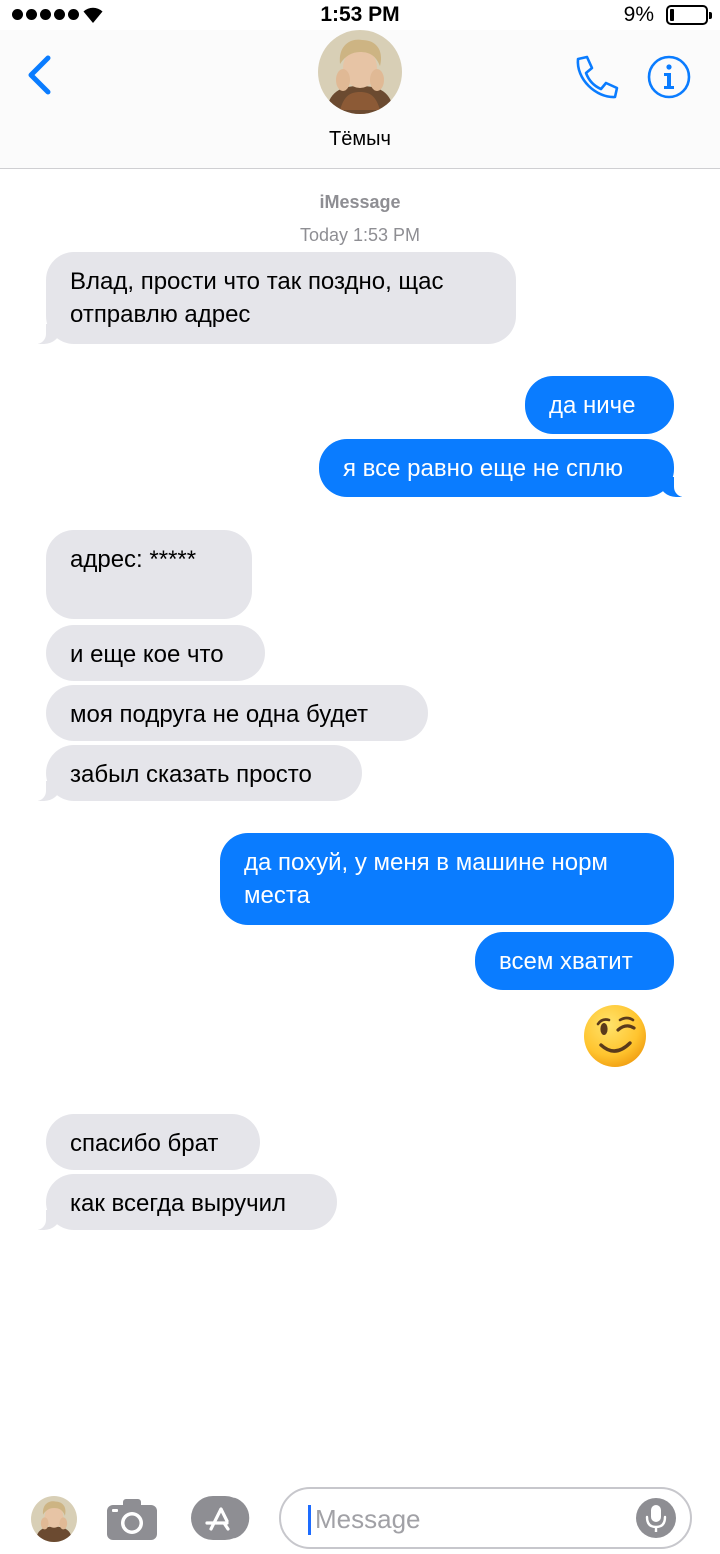  I want to click on microphone-icon, so click(656, 1518).